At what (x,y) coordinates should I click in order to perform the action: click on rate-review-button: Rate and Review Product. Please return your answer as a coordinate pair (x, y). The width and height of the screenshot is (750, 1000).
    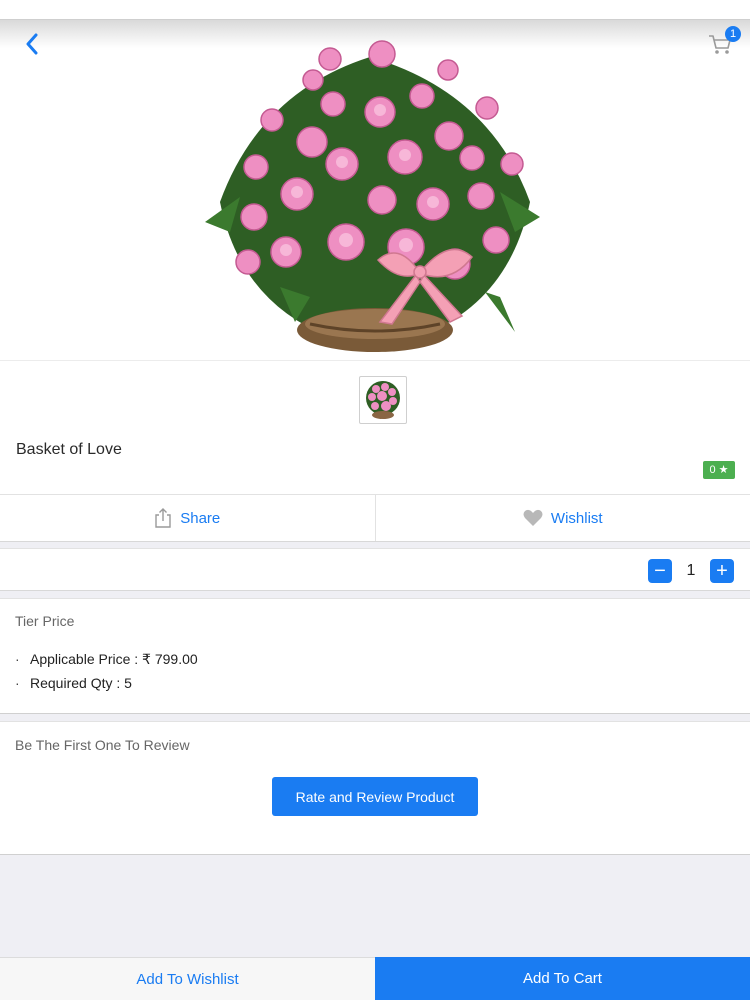
    Looking at the image, I should click on (375, 796).